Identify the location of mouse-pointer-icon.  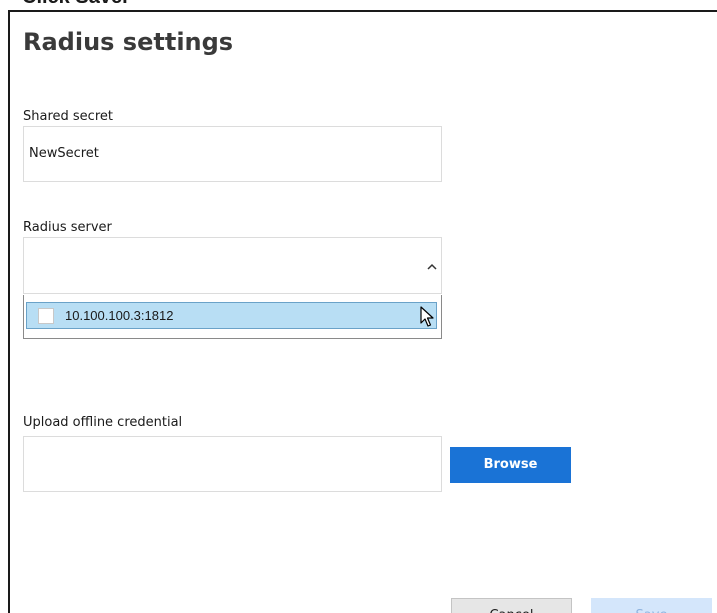
(427, 319).